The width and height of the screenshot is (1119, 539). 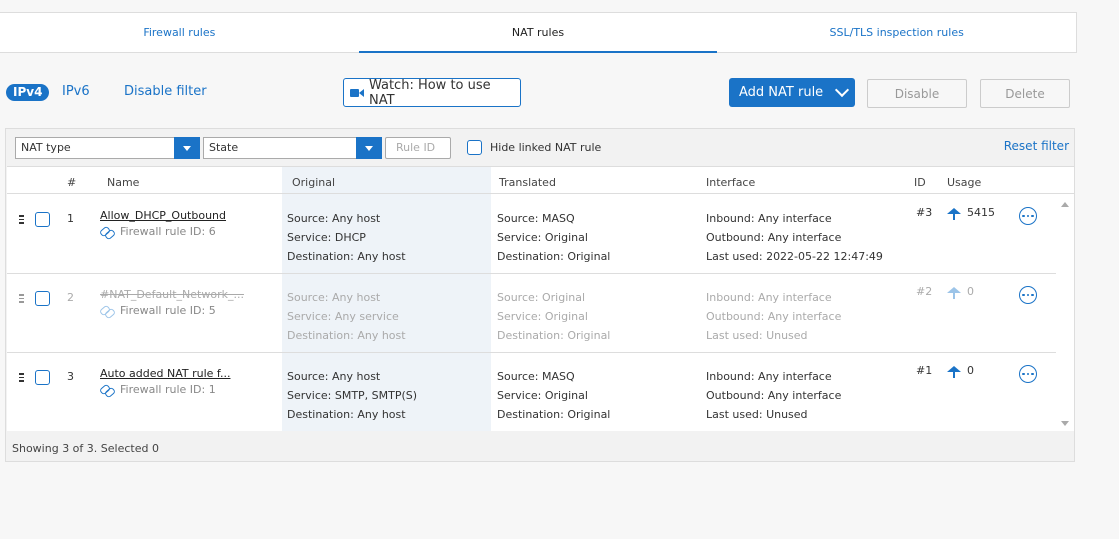 I want to click on ipv6-toggle: IPv6, so click(x=76, y=91).